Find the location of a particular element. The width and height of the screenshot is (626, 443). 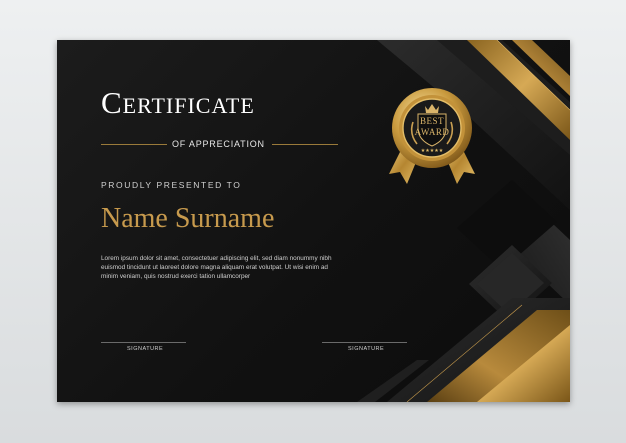

badge-text-line2: AWARD is located at coordinates (432, 132).